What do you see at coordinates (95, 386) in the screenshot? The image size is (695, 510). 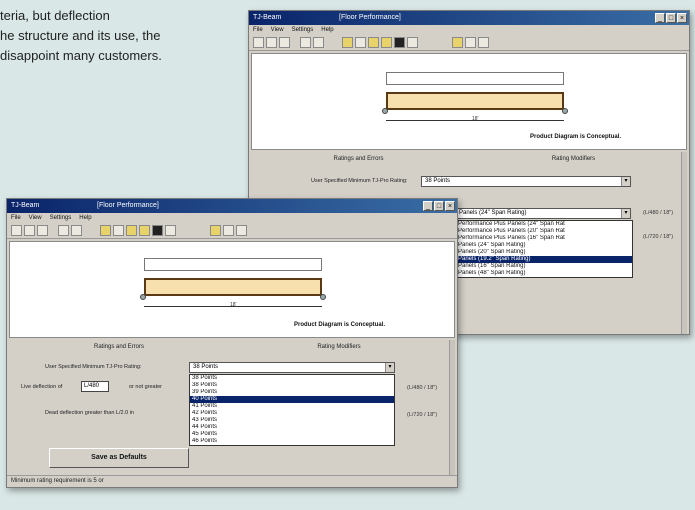 I see `deflection-input: L/480` at bounding box center [95, 386].